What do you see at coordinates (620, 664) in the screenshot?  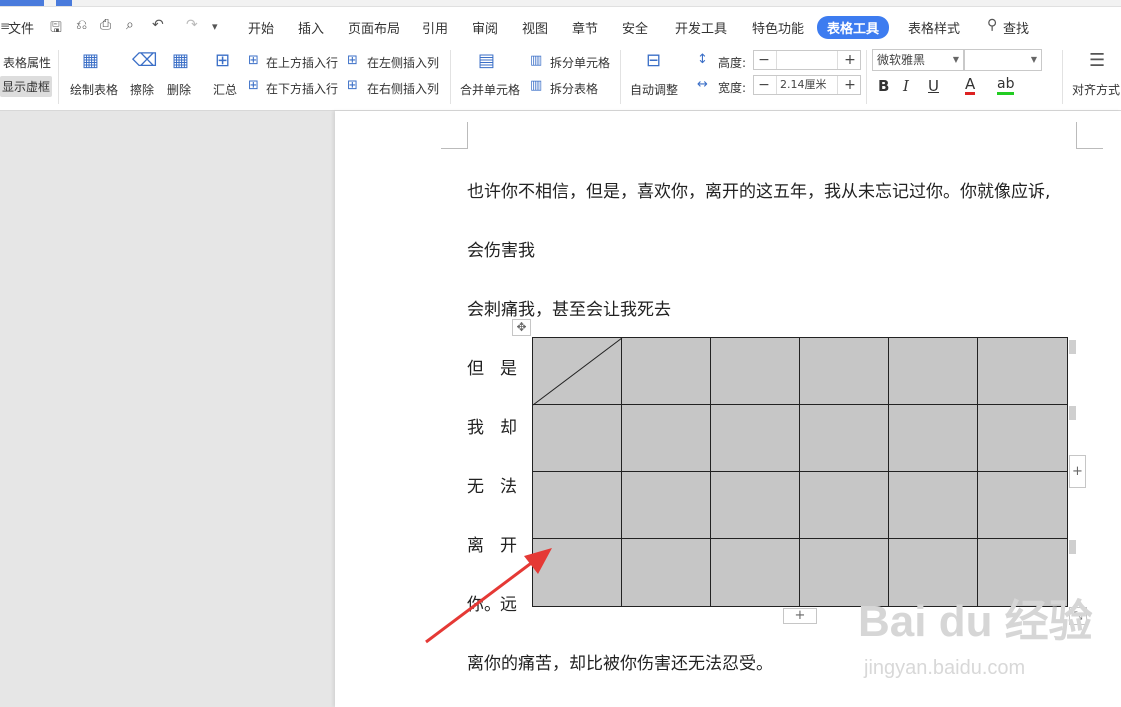 I see `paragraph-line: 离你的痛苦，却比被你伤害还无法忍受。` at bounding box center [620, 664].